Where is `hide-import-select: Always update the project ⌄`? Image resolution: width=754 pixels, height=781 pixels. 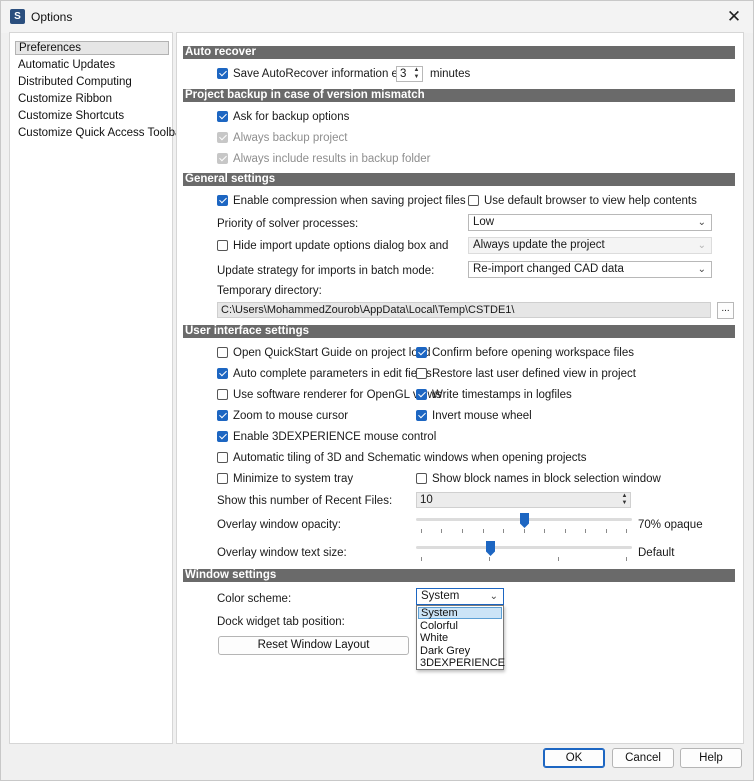
hide-import-select: Always update the project ⌄ is located at coordinates (590, 245).